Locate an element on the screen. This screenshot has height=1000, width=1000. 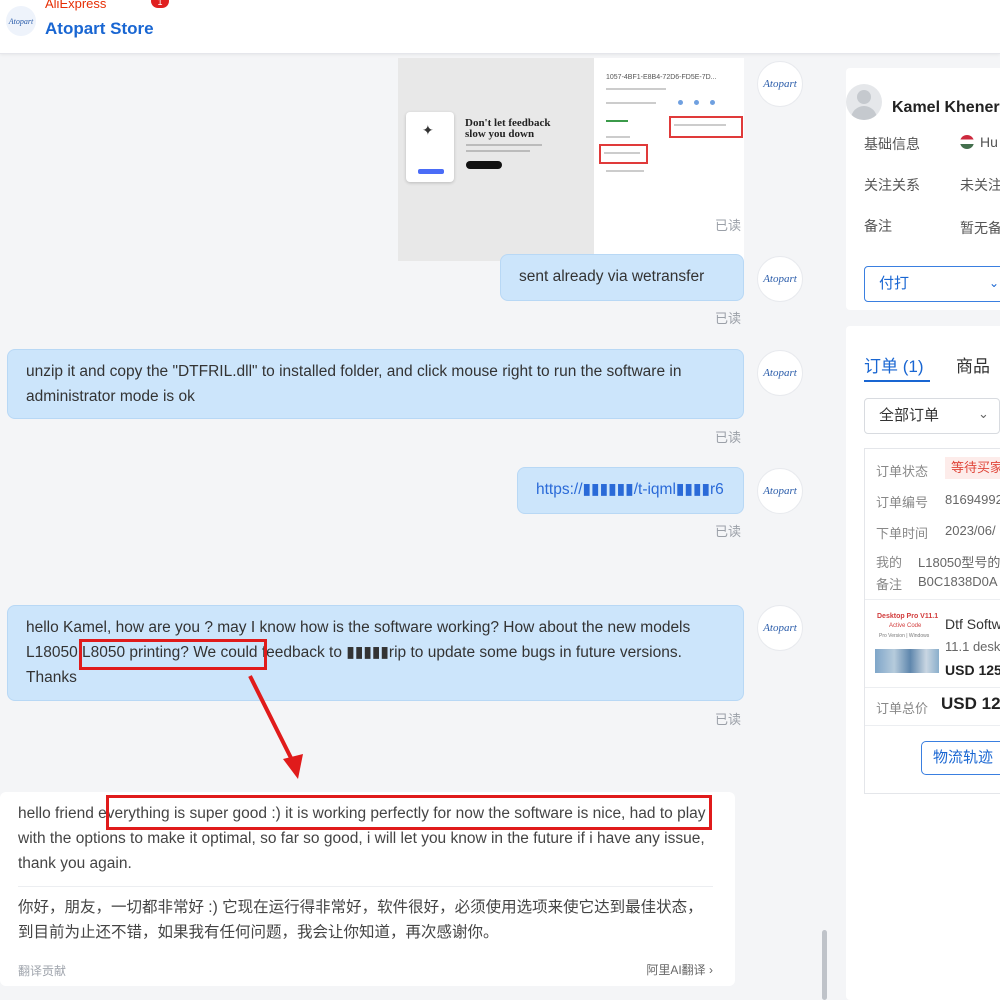
customer-avatar is located at coordinates (864, 102).